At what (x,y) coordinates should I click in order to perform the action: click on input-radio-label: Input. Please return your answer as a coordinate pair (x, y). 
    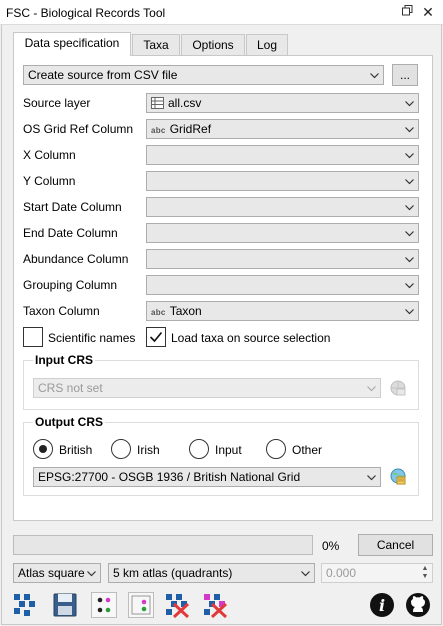
    Looking at the image, I should click on (228, 450).